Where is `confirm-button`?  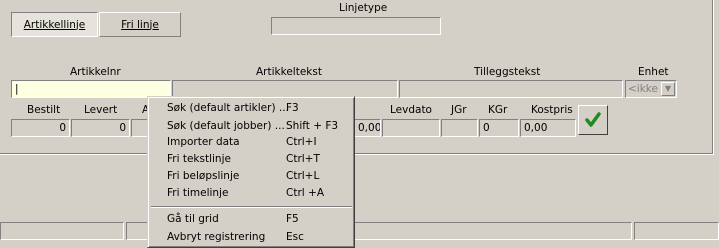 confirm-button is located at coordinates (593, 120).